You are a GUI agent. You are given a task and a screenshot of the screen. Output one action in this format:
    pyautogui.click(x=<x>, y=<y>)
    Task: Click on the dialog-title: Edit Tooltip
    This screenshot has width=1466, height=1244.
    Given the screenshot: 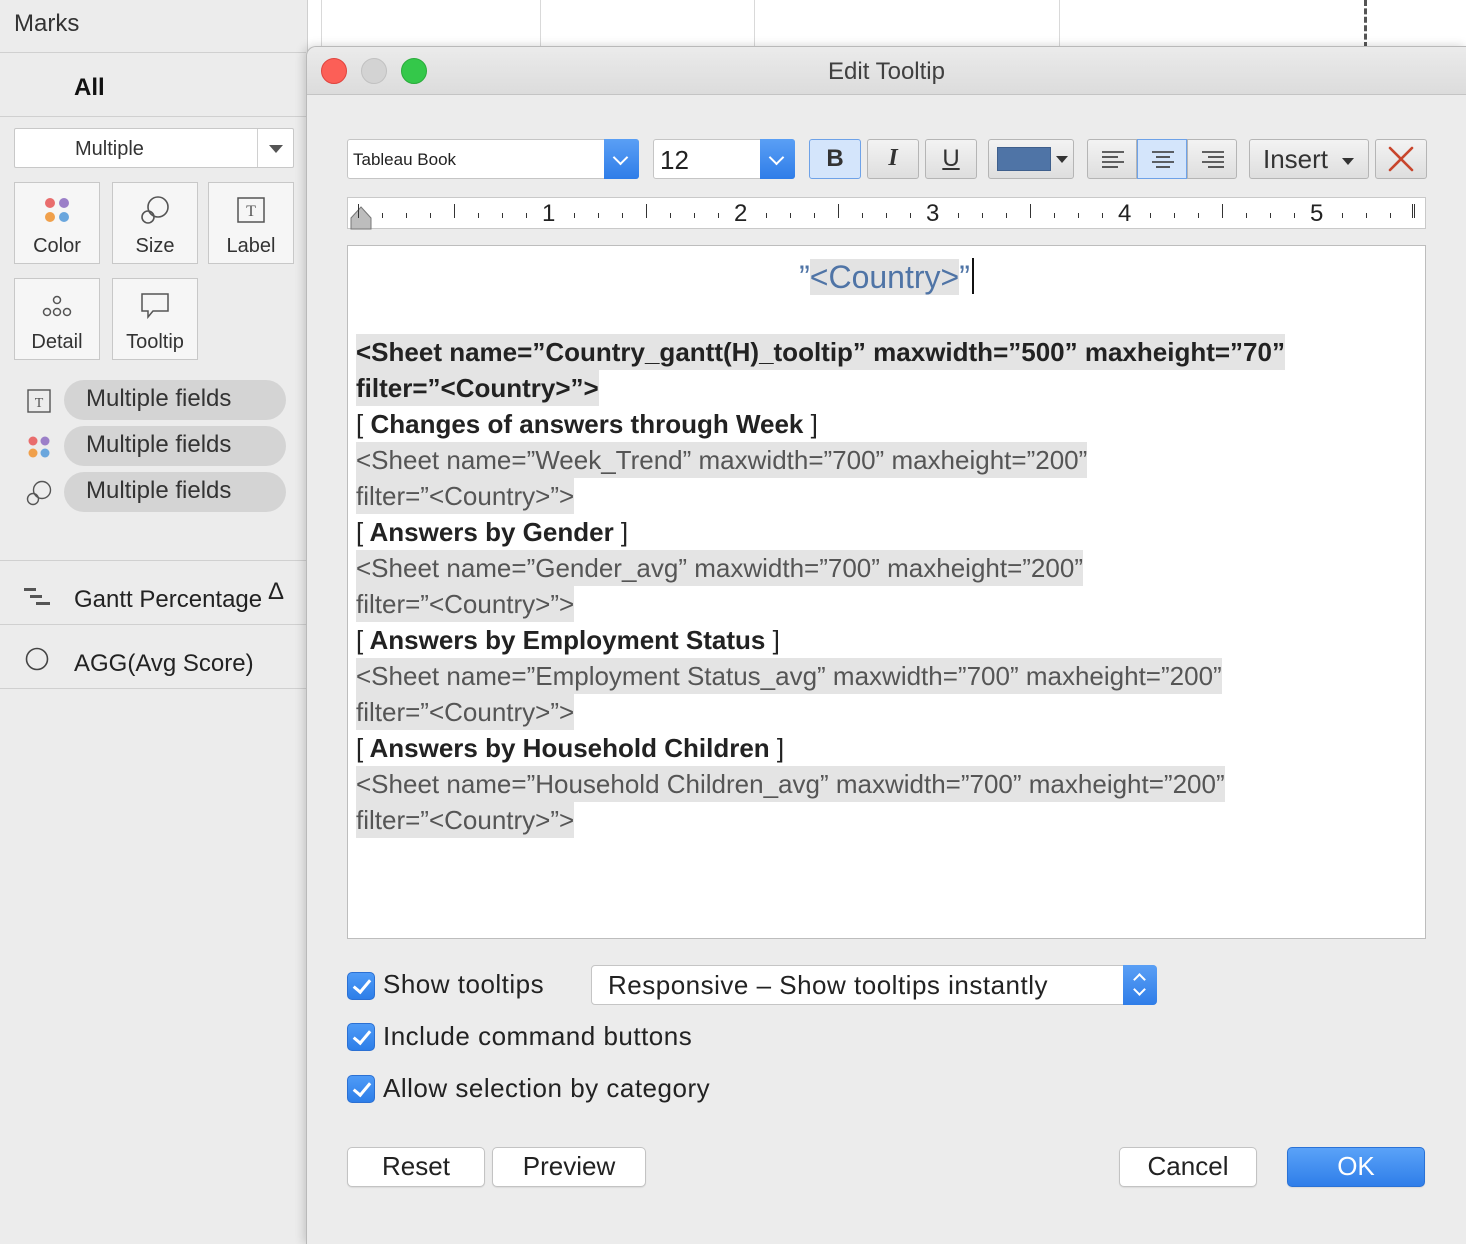 What is the action you would take?
    pyautogui.click(x=886, y=71)
    